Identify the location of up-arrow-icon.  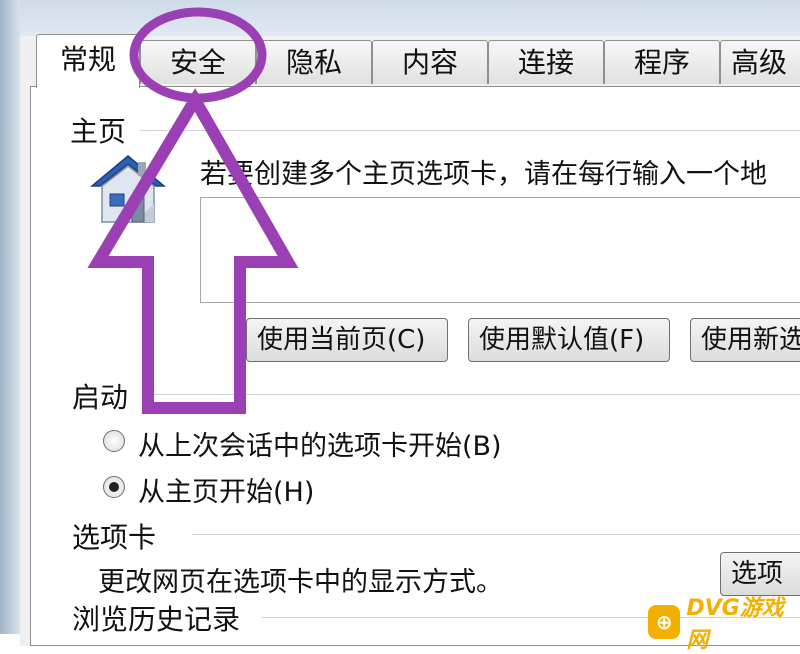
(193, 251).